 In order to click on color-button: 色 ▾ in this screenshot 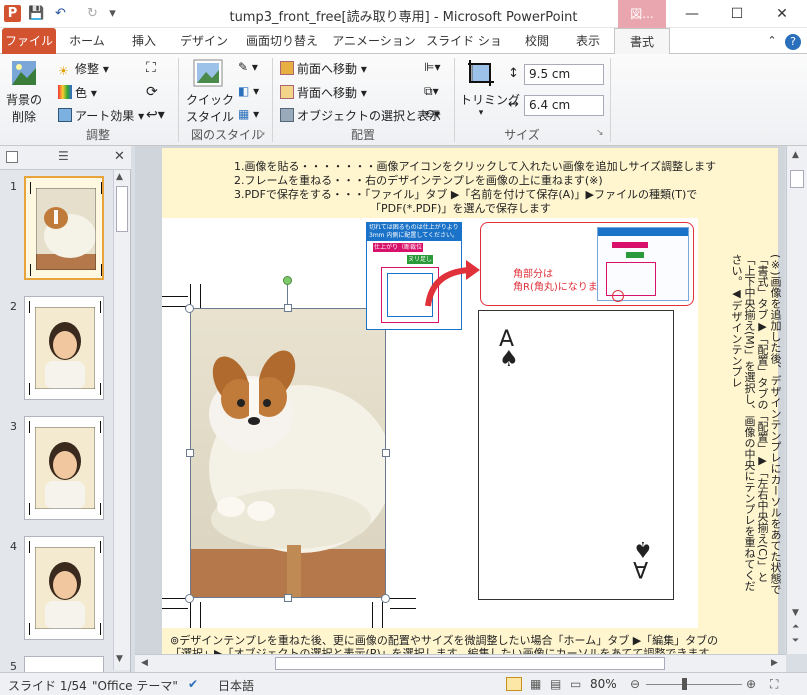, I will do `click(77, 92)`.